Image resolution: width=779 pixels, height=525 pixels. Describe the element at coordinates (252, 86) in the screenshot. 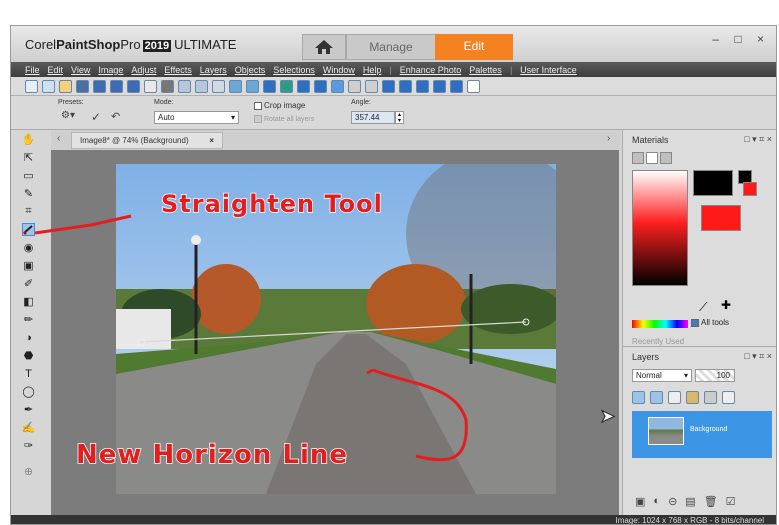

I see `mirror-icon` at that location.